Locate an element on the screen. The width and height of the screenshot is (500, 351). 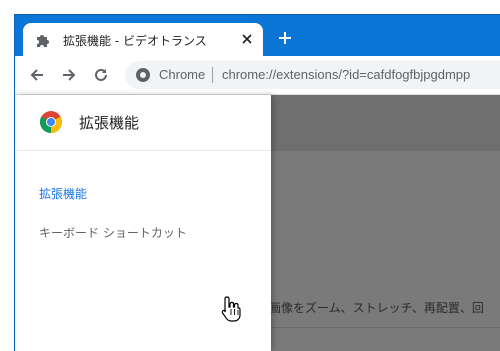
tab-strip: 拡張機能 - ビデオトランス is located at coordinates (257, 35).